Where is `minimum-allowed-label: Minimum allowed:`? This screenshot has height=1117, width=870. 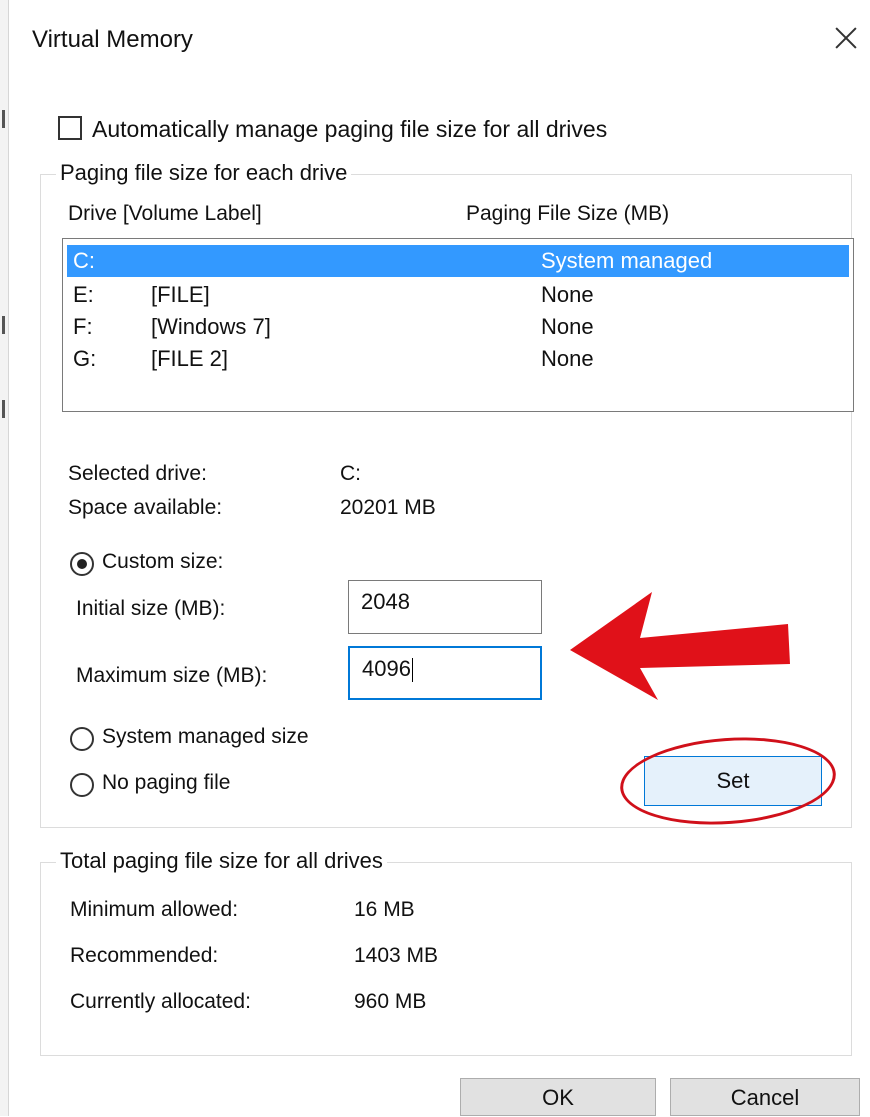 minimum-allowed-label: Minimum allowed: is located at coordinates (154, 909).